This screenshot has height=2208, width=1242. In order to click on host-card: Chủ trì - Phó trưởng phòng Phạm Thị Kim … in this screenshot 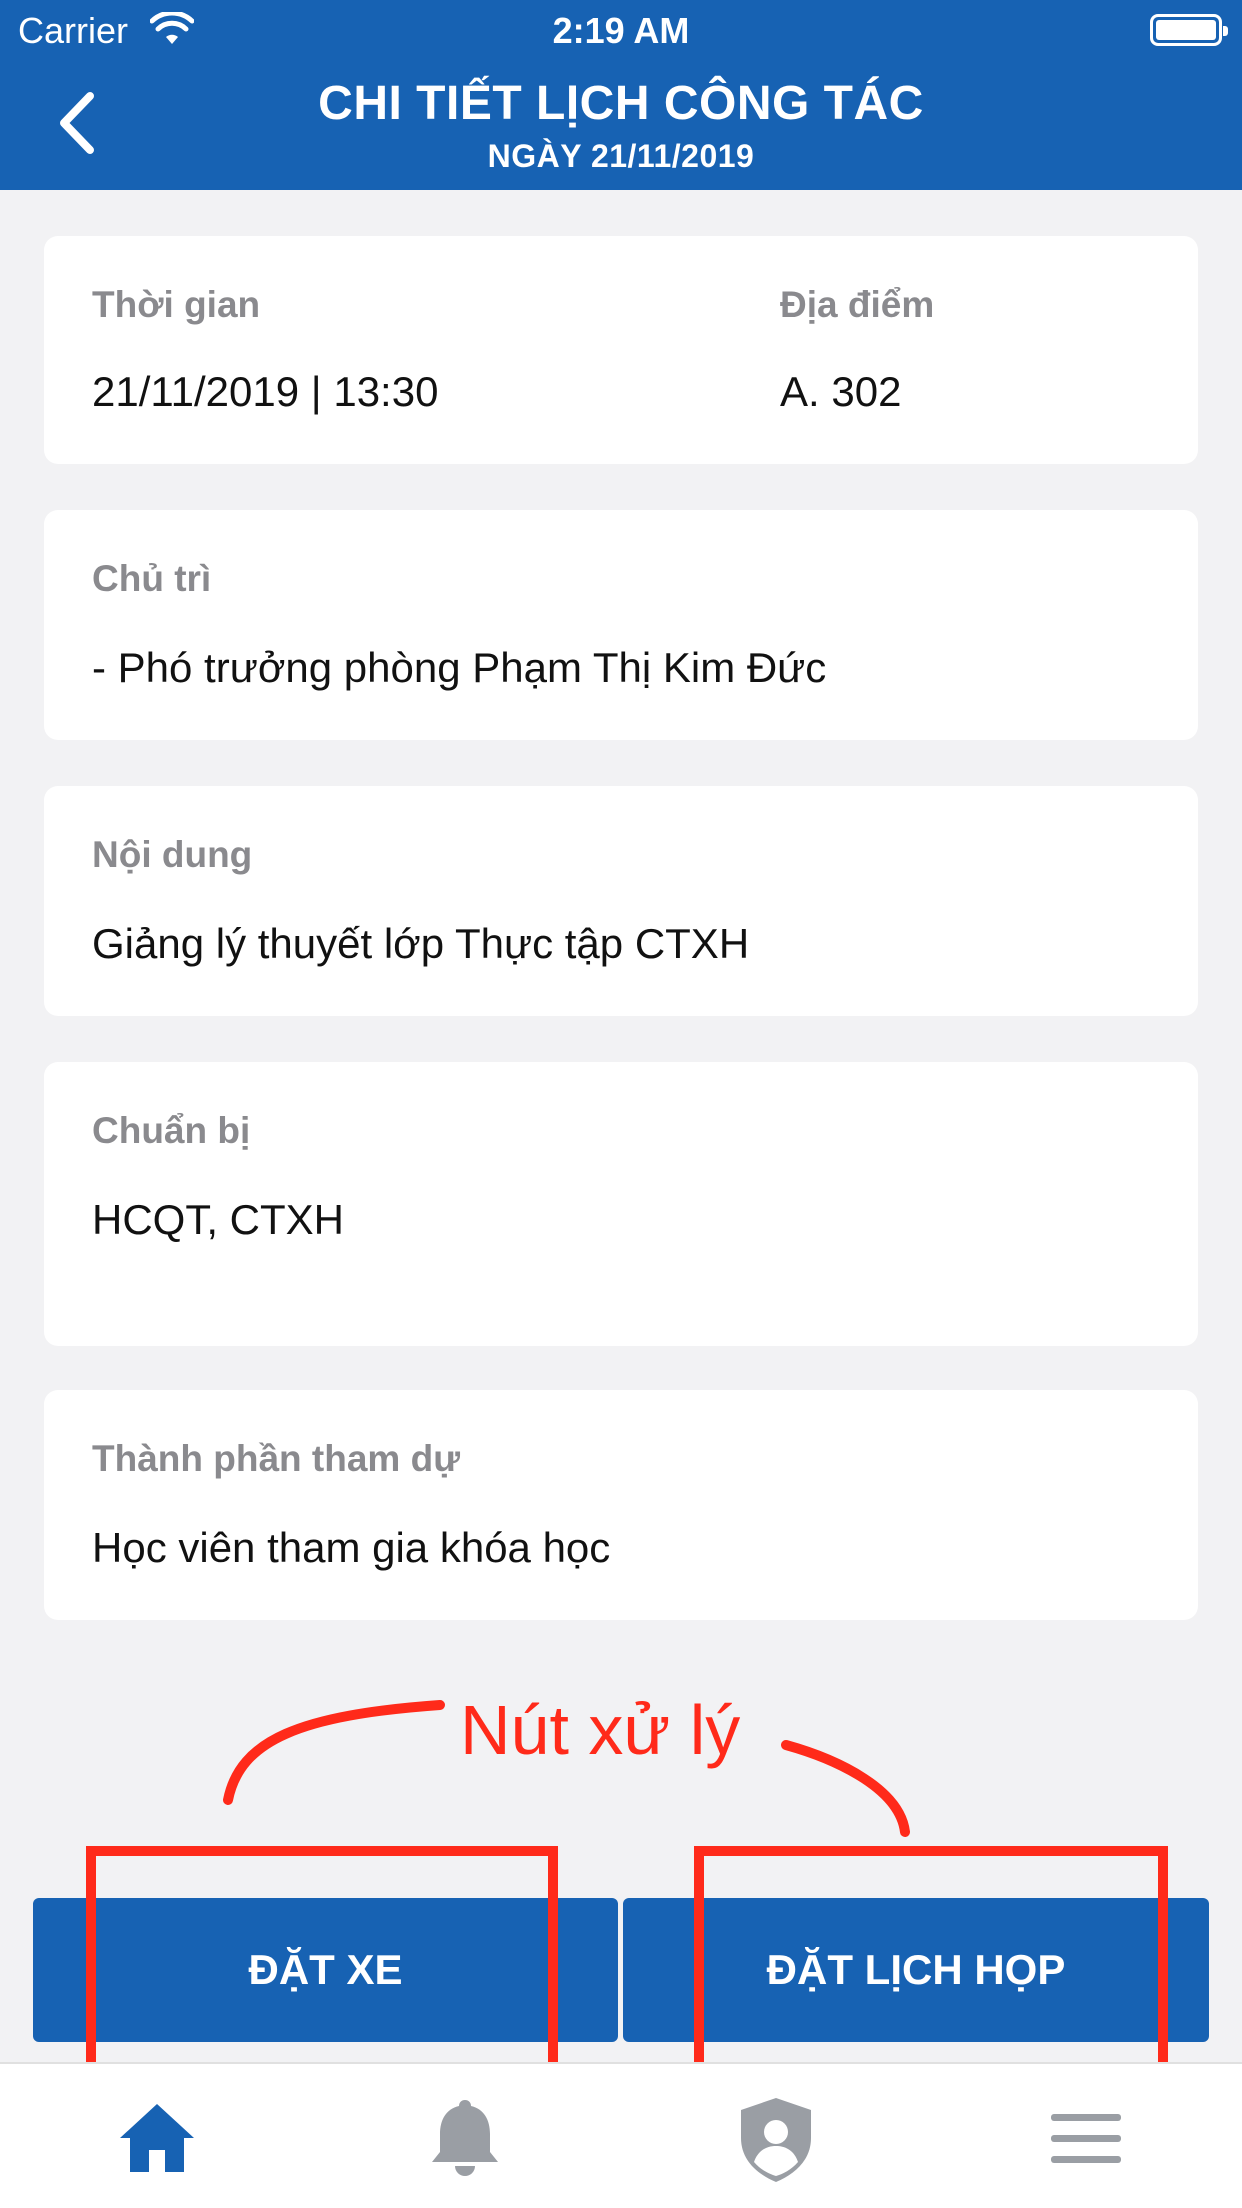, I will do `click(621, 625)`.